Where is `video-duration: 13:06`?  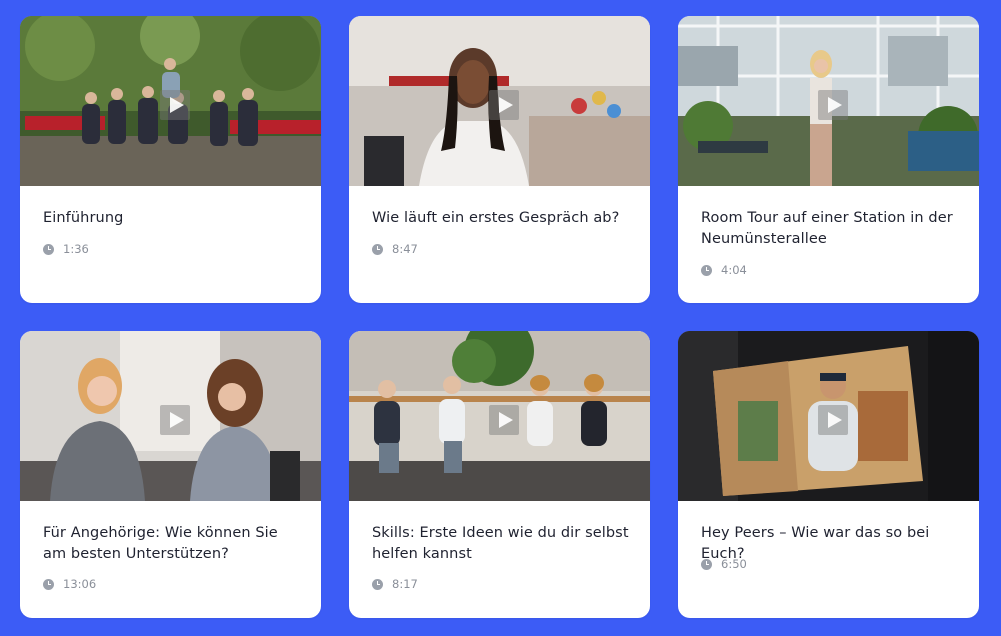 video-duration: 13:06 is located at coordinates (80, 584).